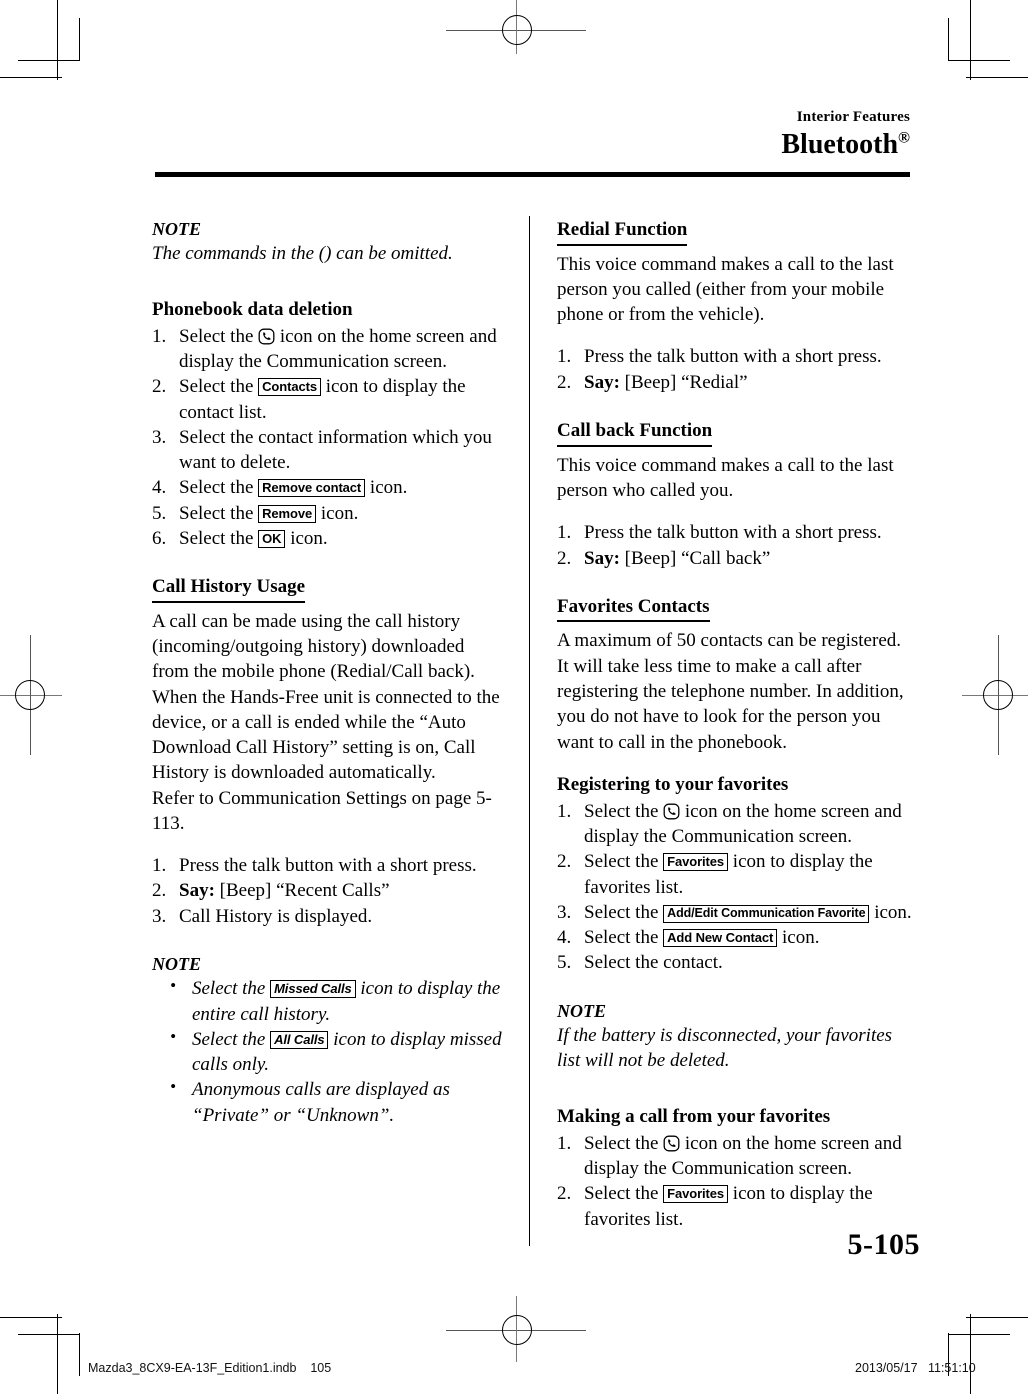 Image resolution: width=1028 pixels, height=1394 pixels. Describe the element at coordinates (997, 1317) in the screenshot. I see `crop-mark-bottom-right-horizontal` at that location.